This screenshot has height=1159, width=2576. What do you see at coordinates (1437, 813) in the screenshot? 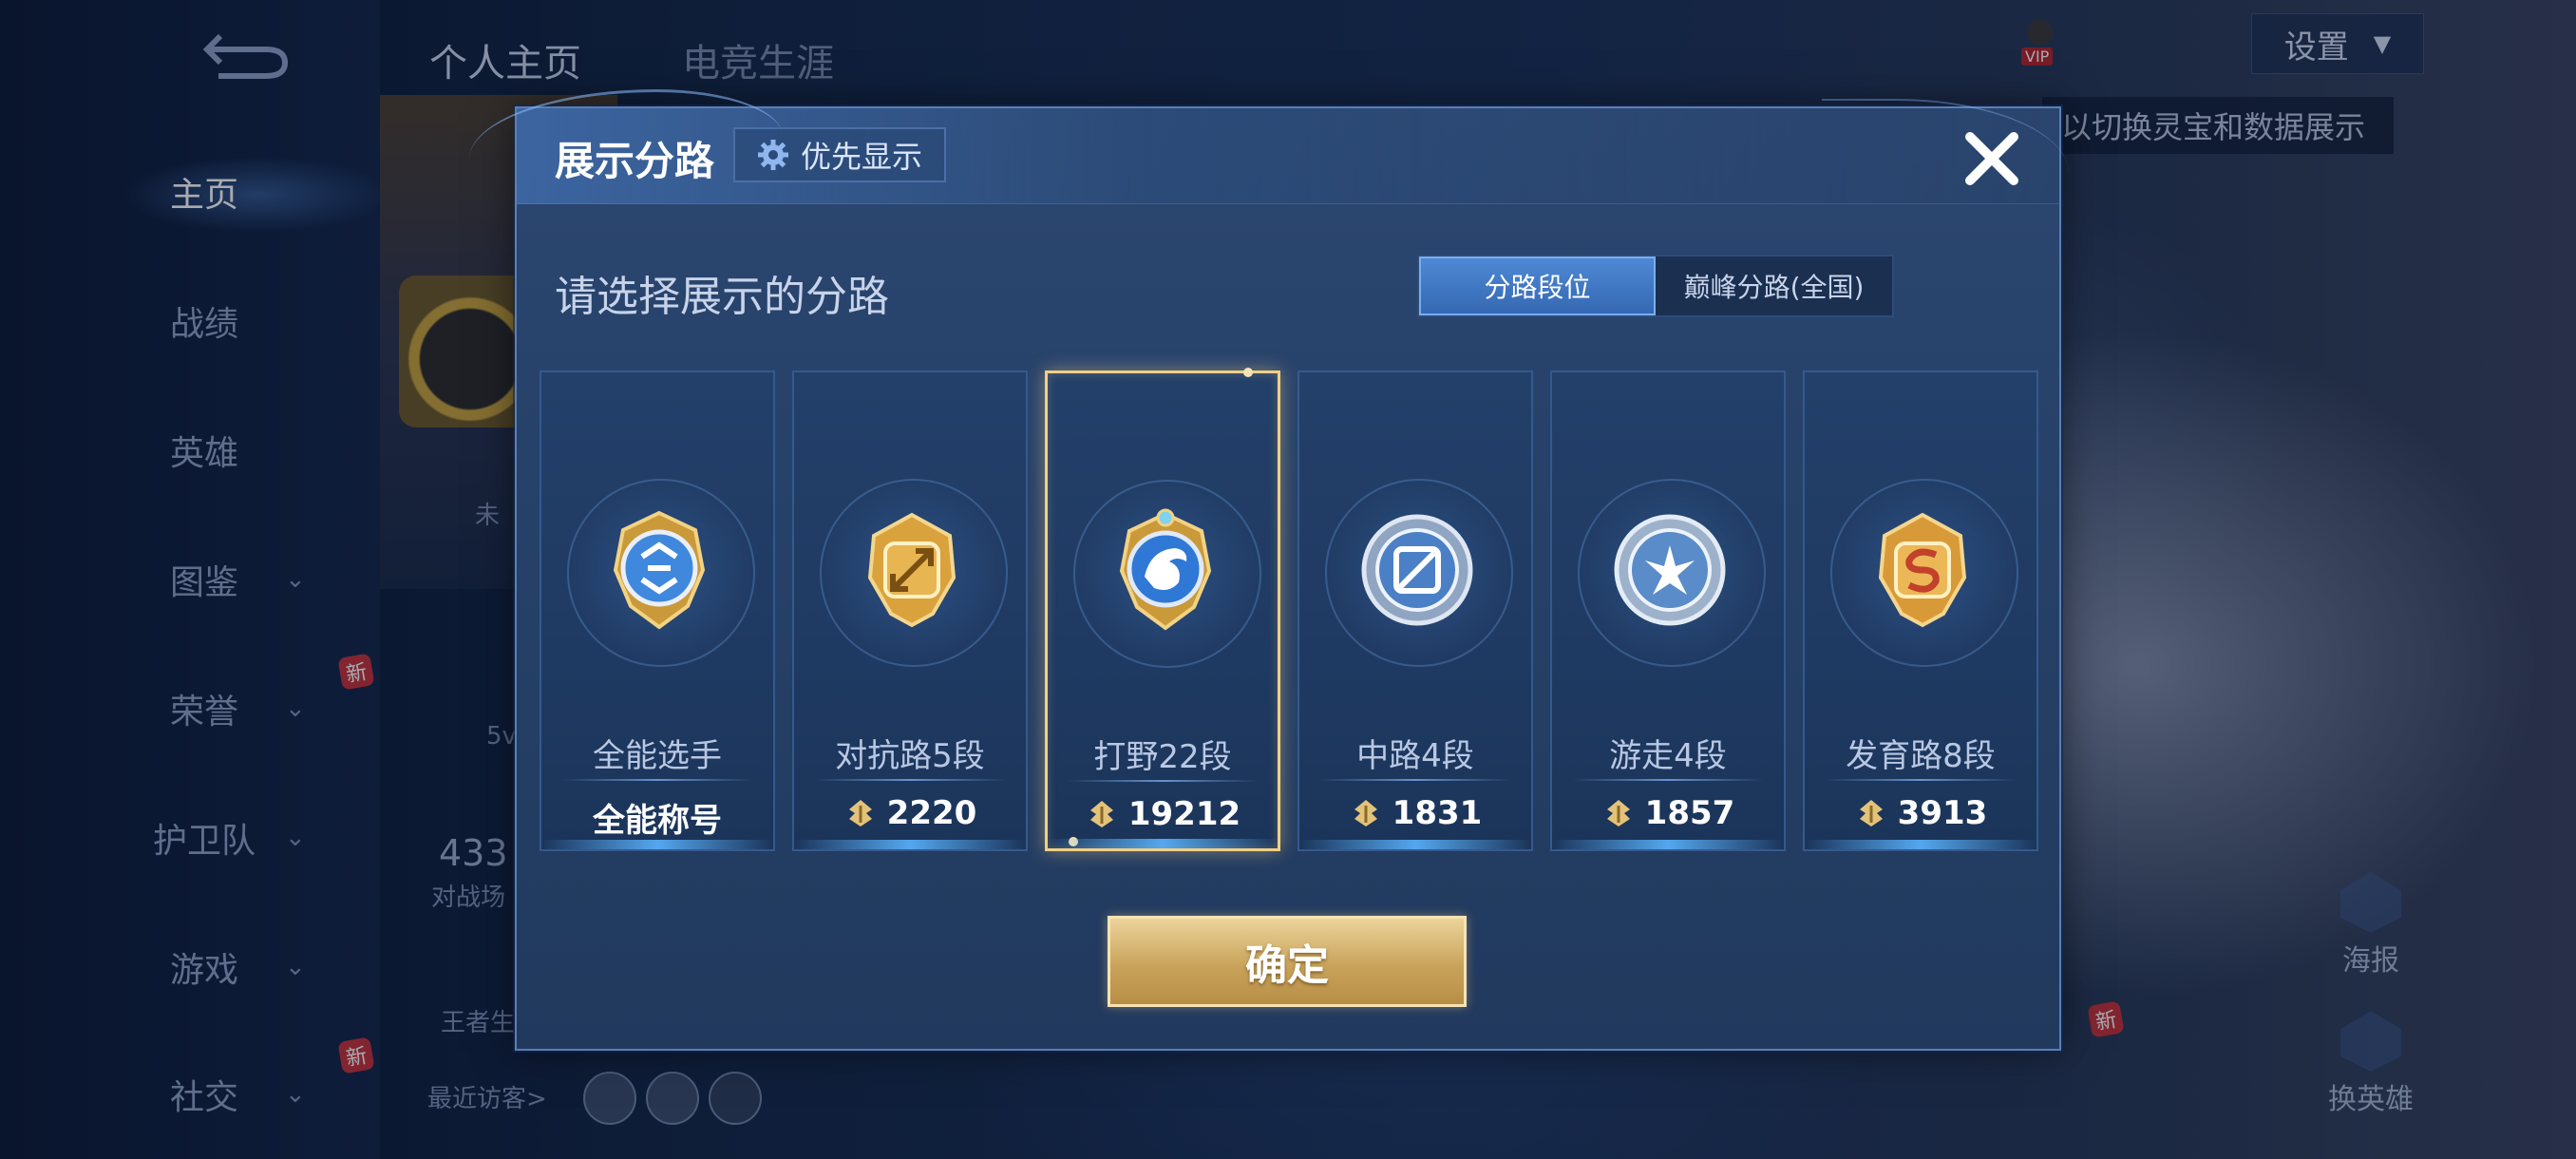
I see `lane-score-value: 1831` at bounding box center [1437, 813].